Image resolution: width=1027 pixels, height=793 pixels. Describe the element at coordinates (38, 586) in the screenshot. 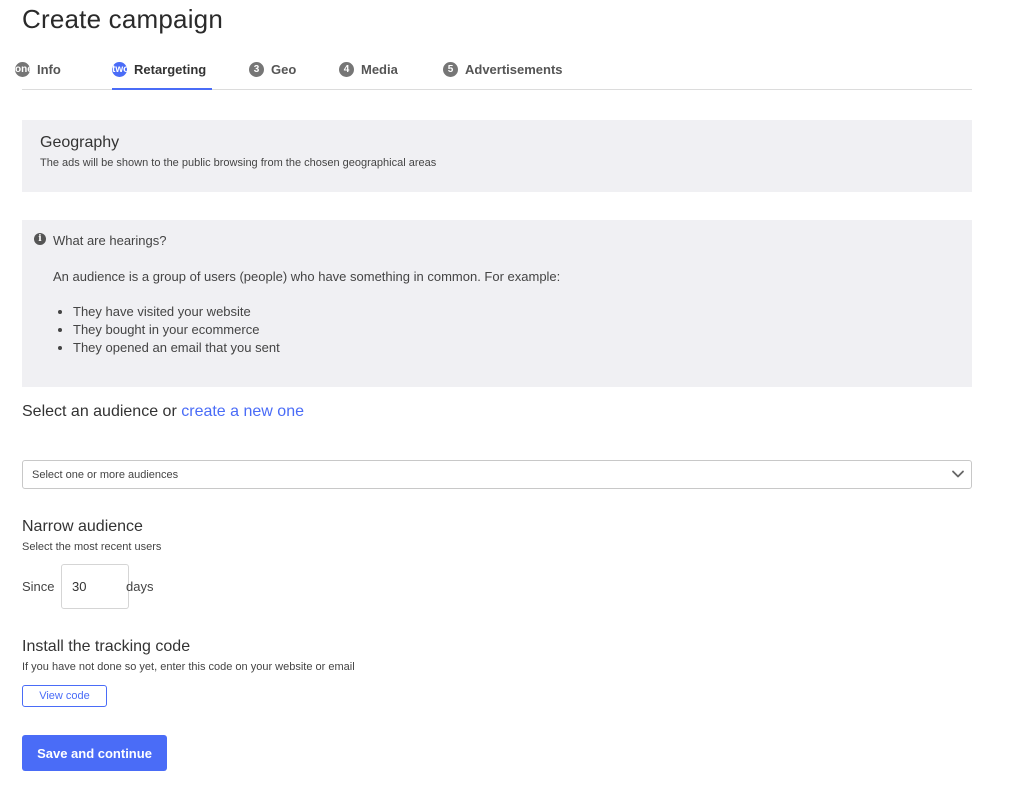

I see `since-label: Since` at that location.